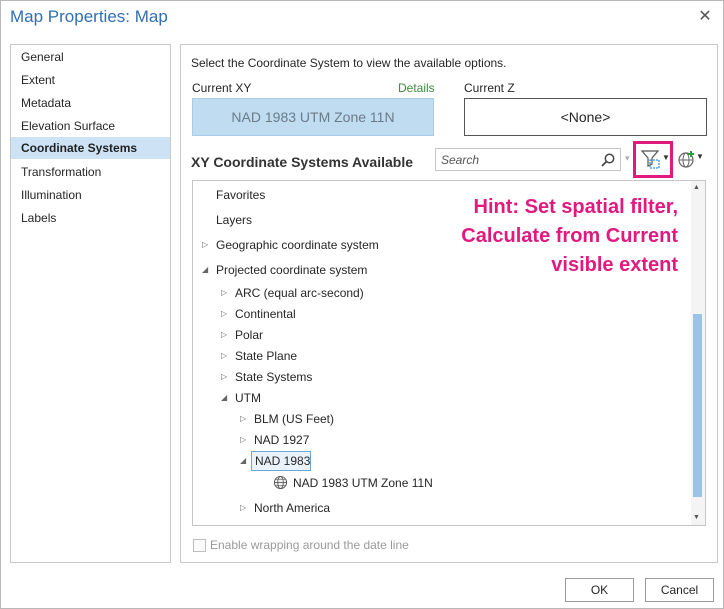 This screenshot has height=609, width=724. What do you see at coordinates (696, 187) in the screenshot?
I see `scroll-up-icon: ▲` at bounding box center [696, 187].